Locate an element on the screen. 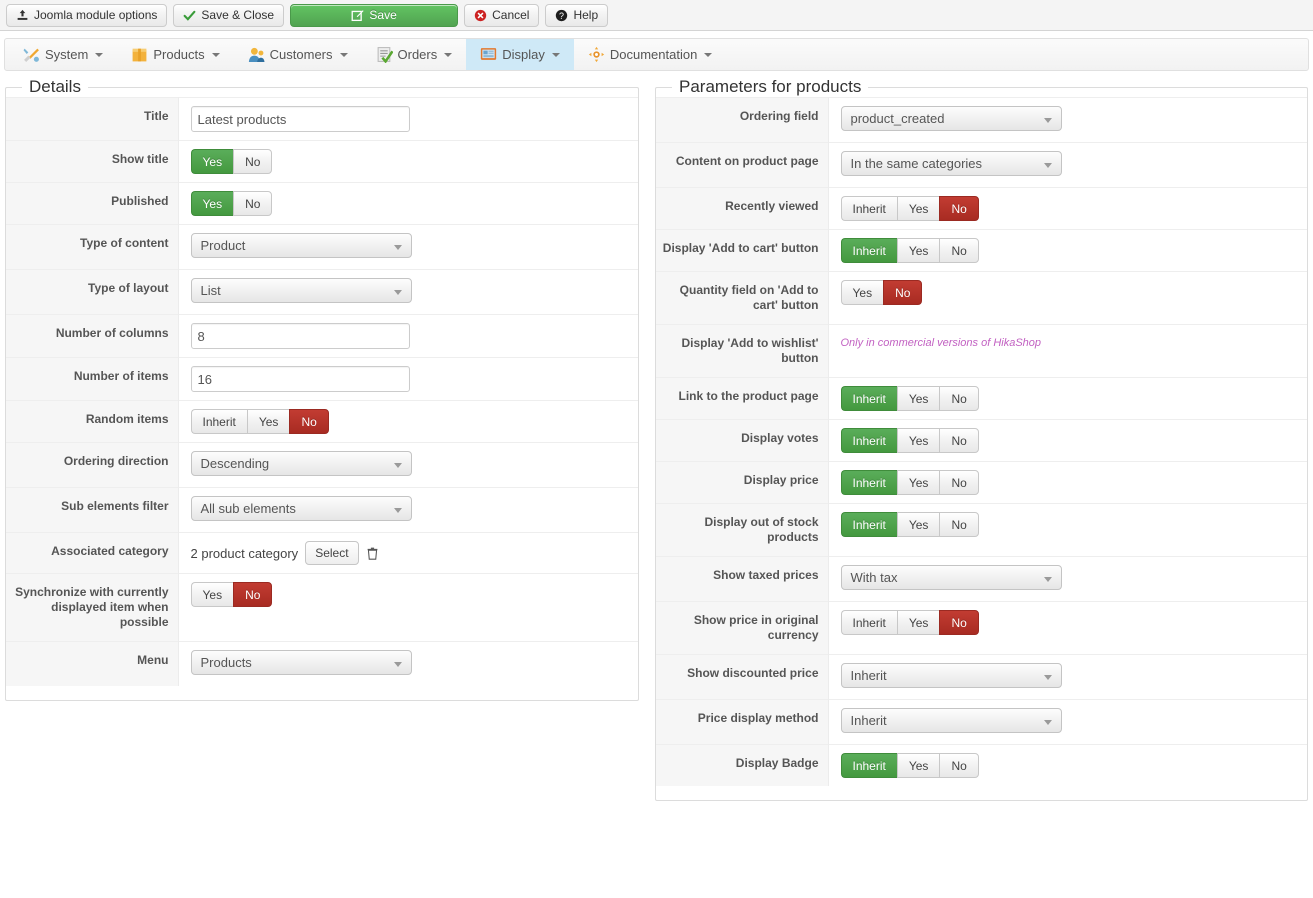 The height and width of the screenshot is (898, 1313). joomla-module-options-button: Joomla module options is located at coordinates (87, 15).